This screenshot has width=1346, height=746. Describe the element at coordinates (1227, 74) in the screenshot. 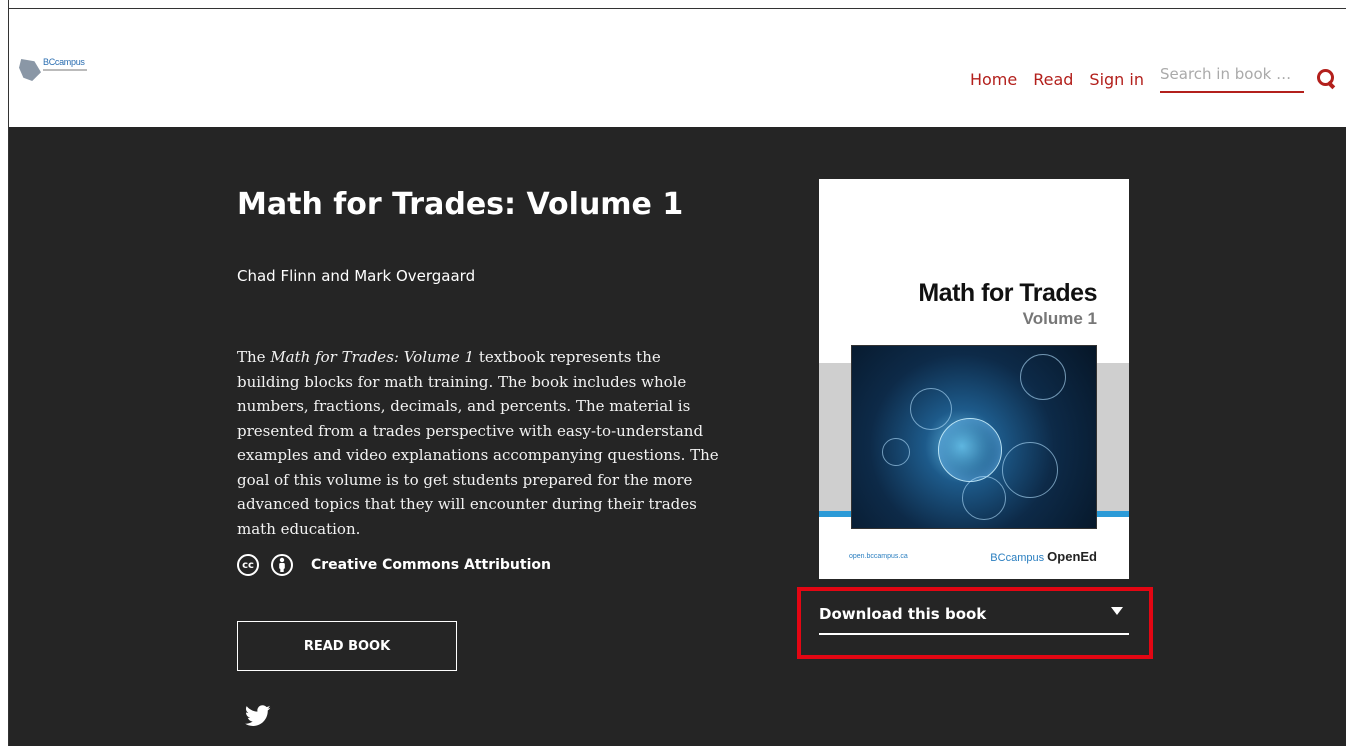

I see `search-input` at that location.